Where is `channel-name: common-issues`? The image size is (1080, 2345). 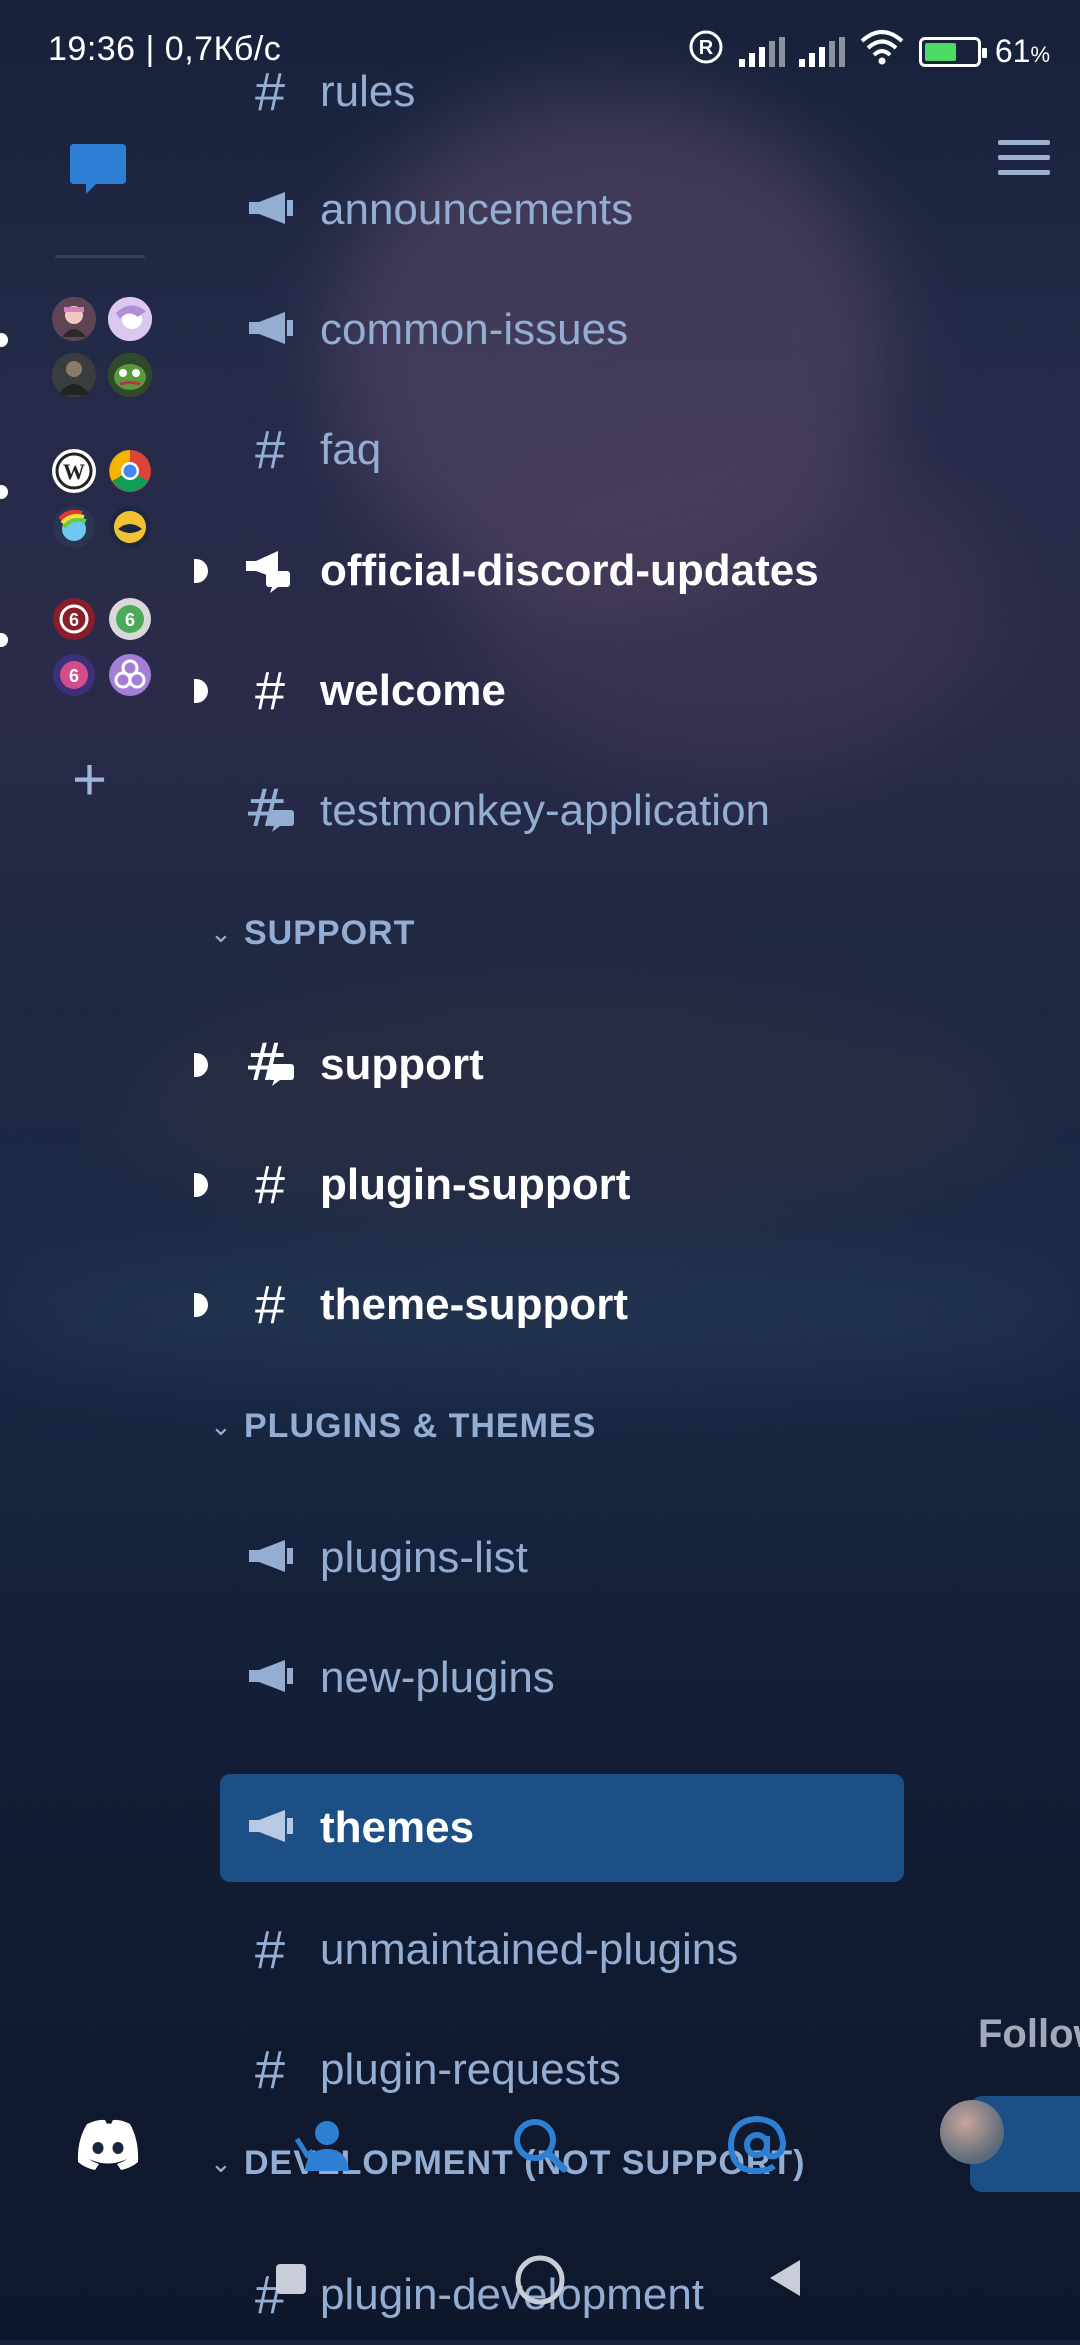 channel-name: common-issues is located at coordinates (474, 329).